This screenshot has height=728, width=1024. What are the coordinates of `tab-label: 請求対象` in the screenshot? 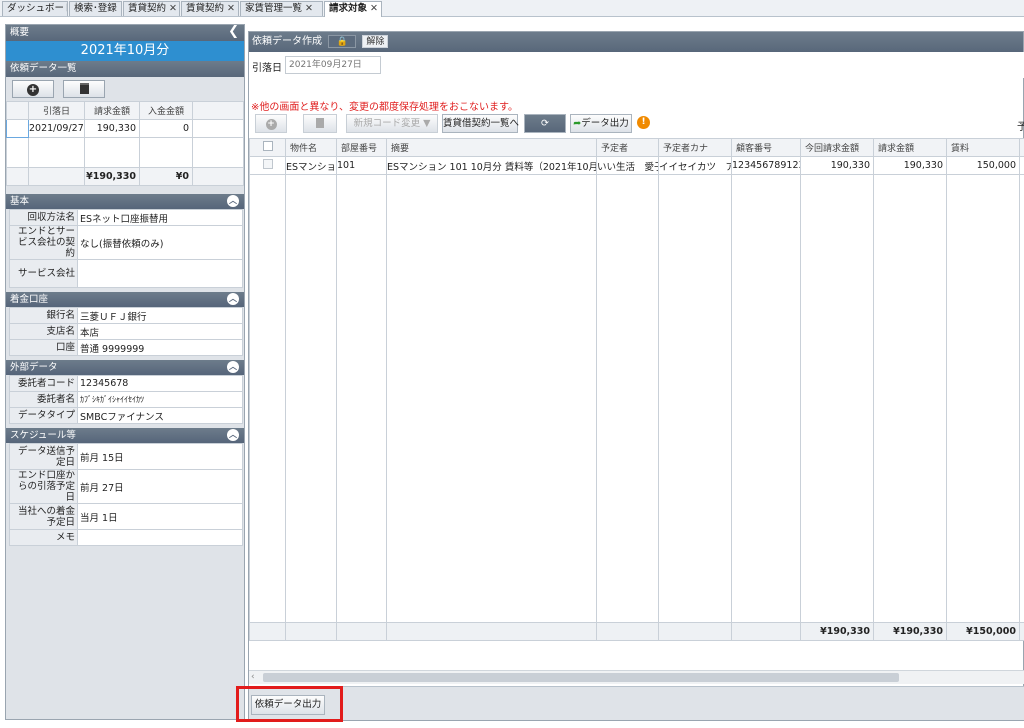 It's located at (348, 8).